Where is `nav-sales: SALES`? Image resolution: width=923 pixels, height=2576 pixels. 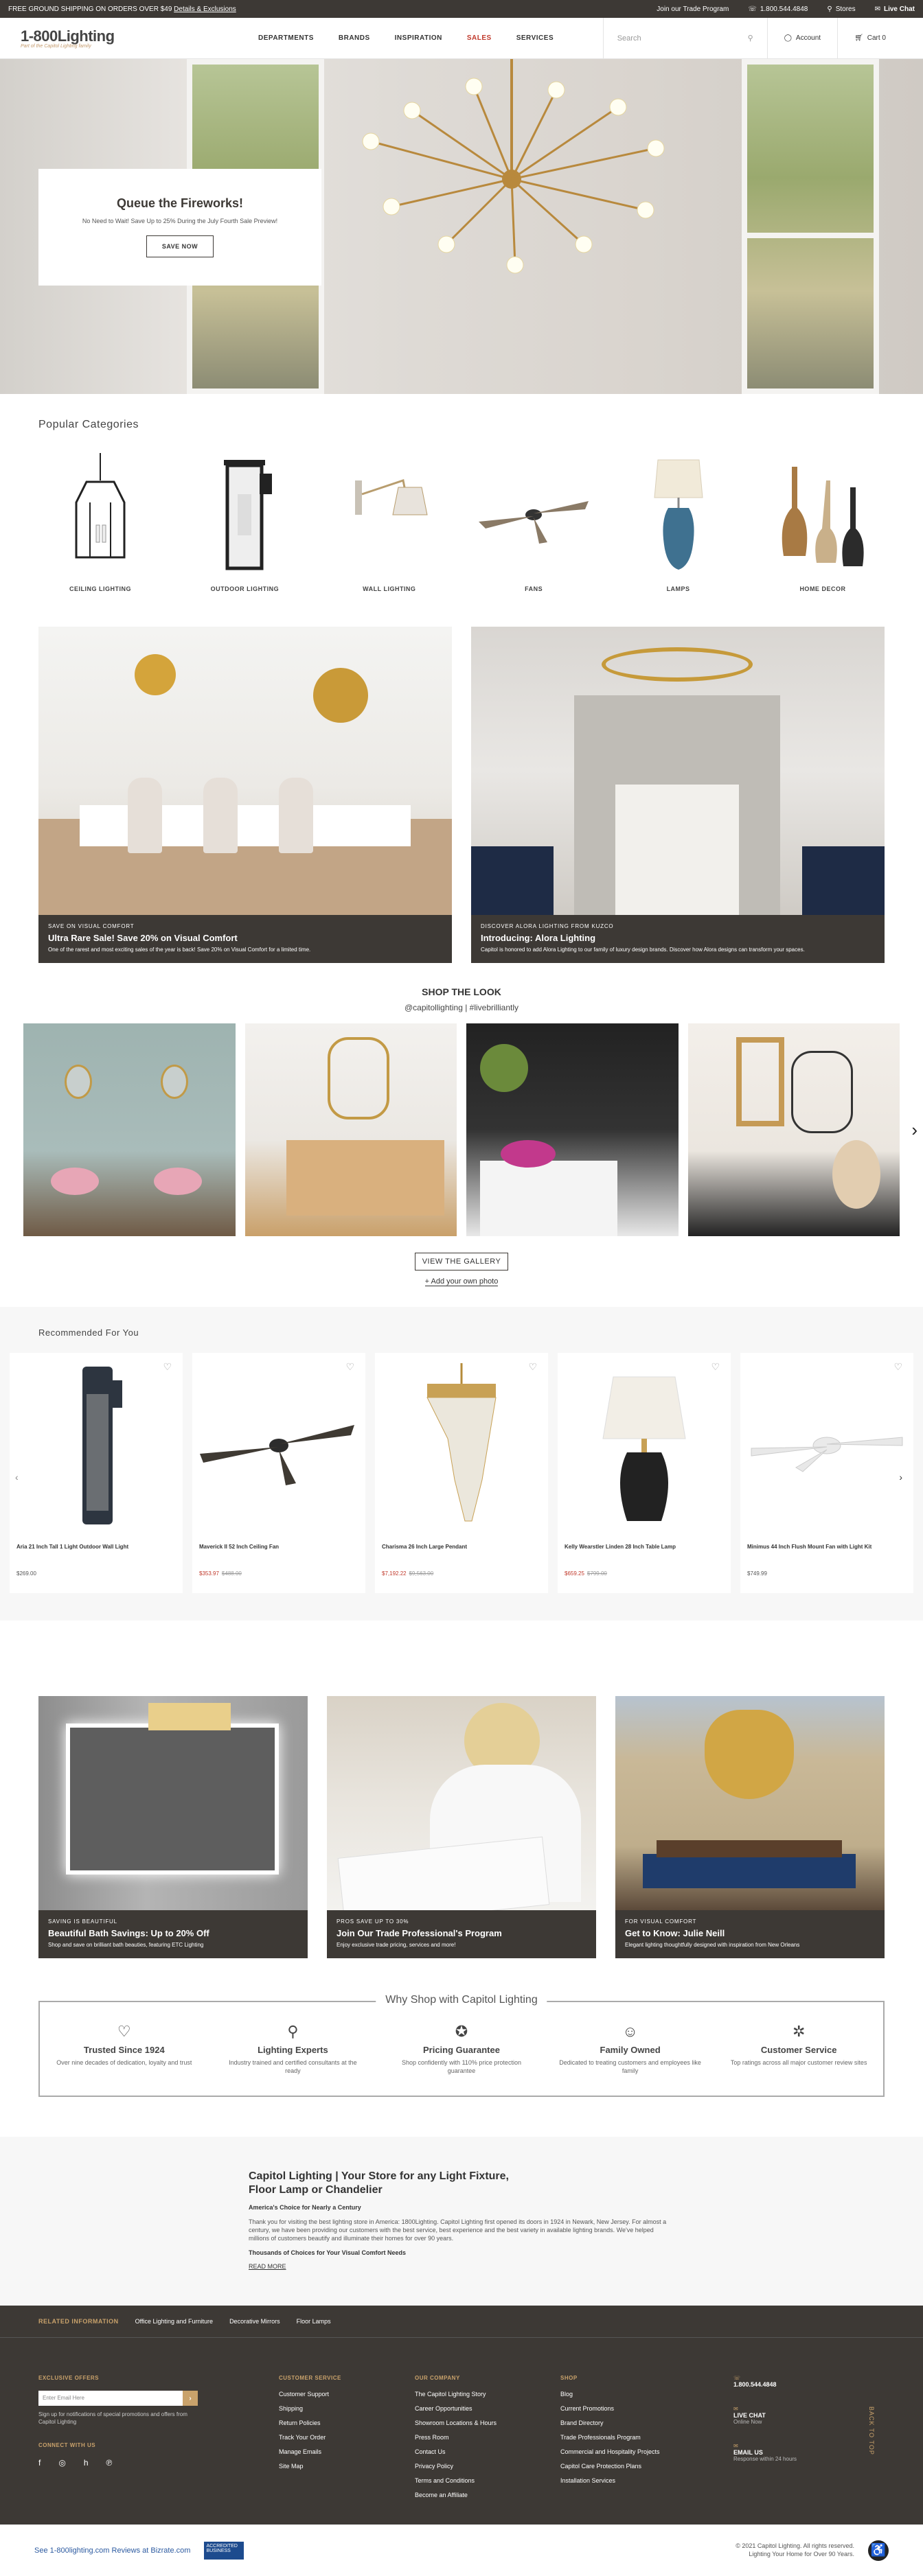 nav-sales: SALES is located at coordinates (479, 38).